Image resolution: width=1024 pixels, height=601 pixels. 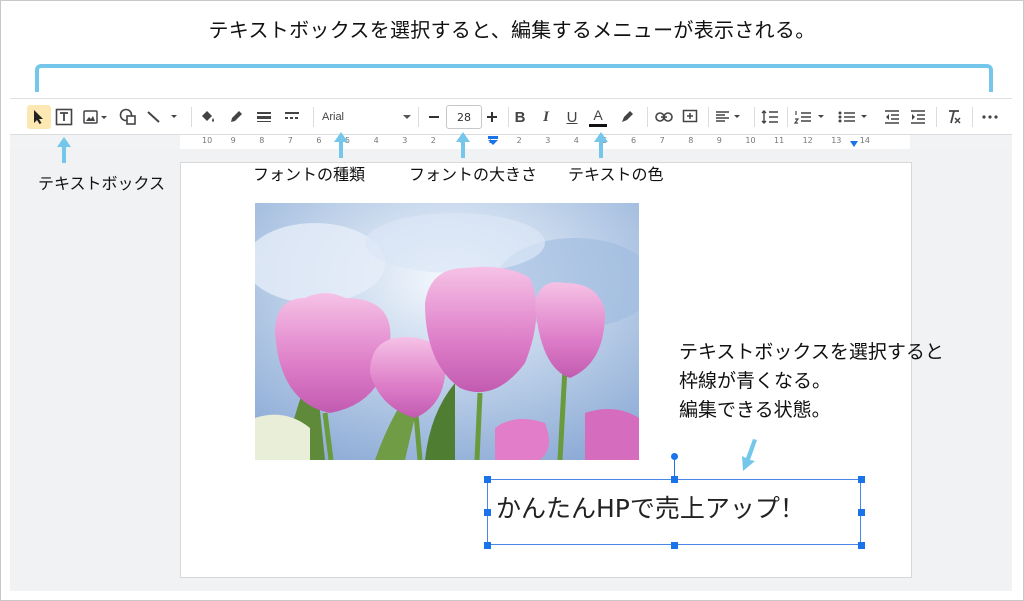 What do you see at coordinates (333, 117) in the screenshot?
I see `font-family-value: Arial` at bounding box center [333, 117].